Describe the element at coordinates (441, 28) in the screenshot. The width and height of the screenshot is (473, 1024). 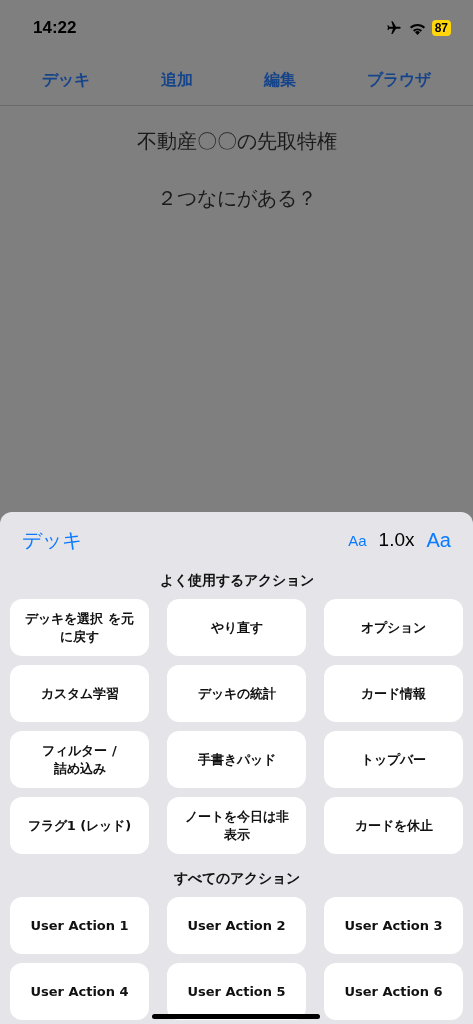
I see `battery-level: 87` at that location.